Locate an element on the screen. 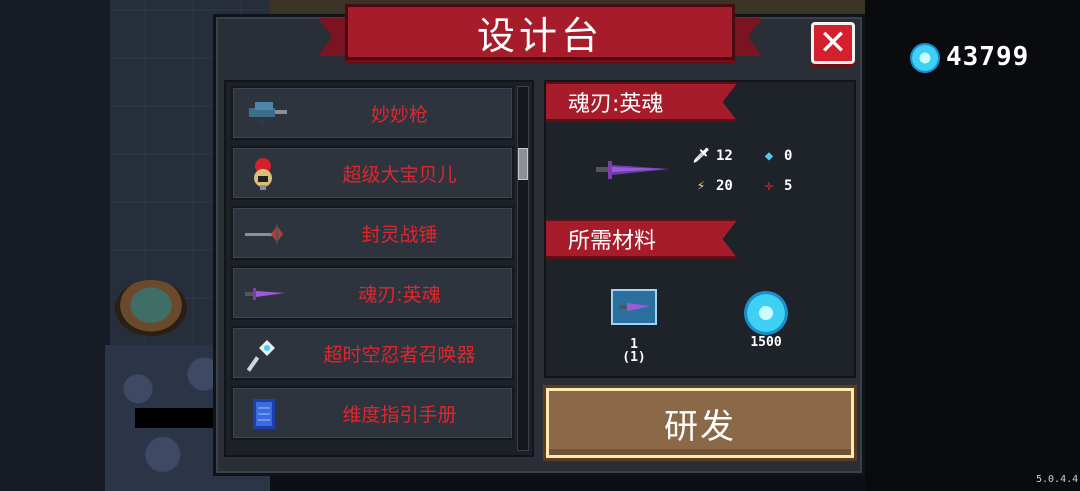  diamond-icon: ◆ is located at coordinates (769, 156).